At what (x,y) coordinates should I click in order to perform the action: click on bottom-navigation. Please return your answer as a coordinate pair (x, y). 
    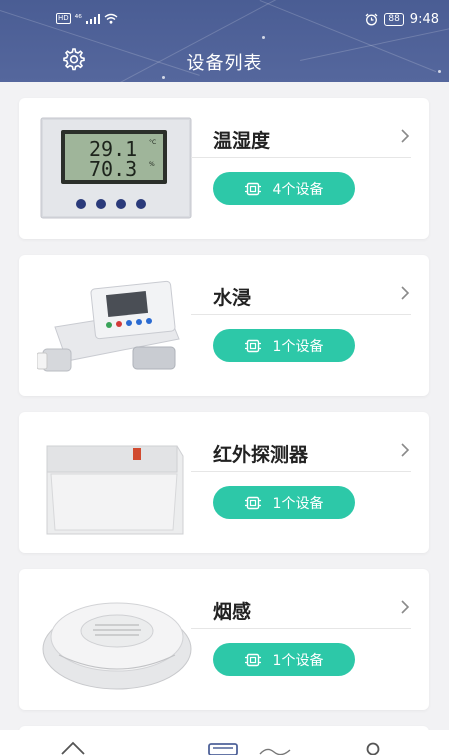
    Looking at the image, I should click on (224, 742).